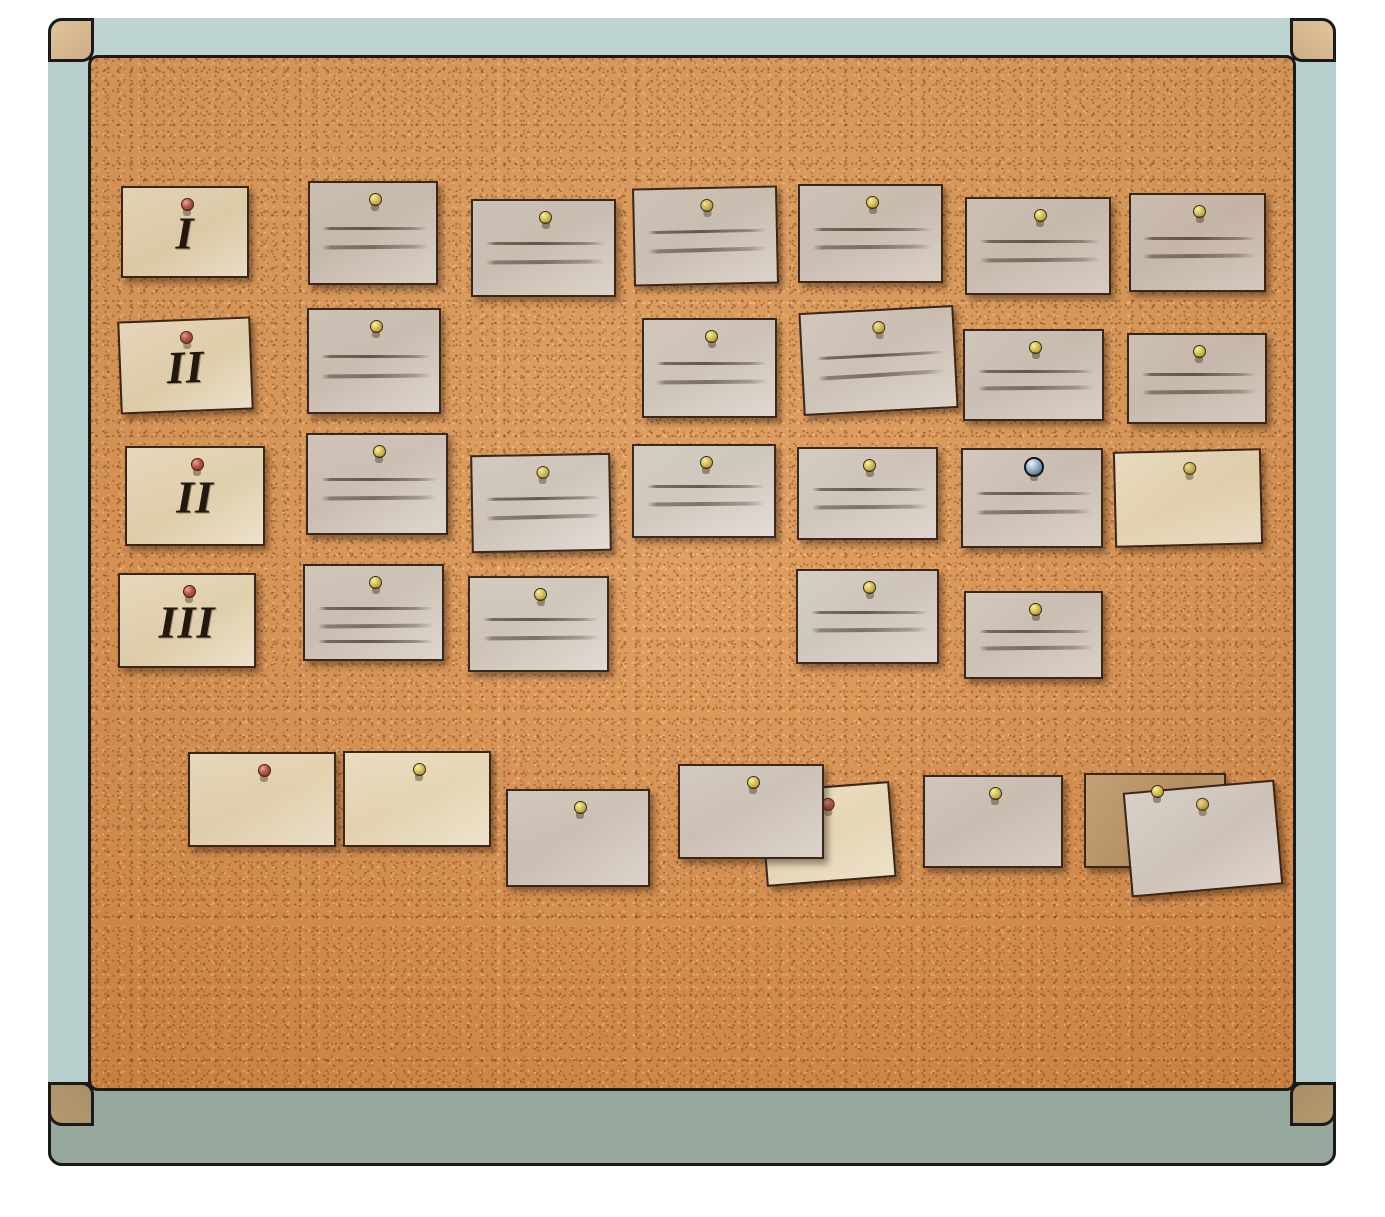 The width and height of the screenshot is (1385, 1217). What do you see at coordinates (187, 620) in the screenshot?
I see `numbered-card: III` at bounding box center [187, 620].